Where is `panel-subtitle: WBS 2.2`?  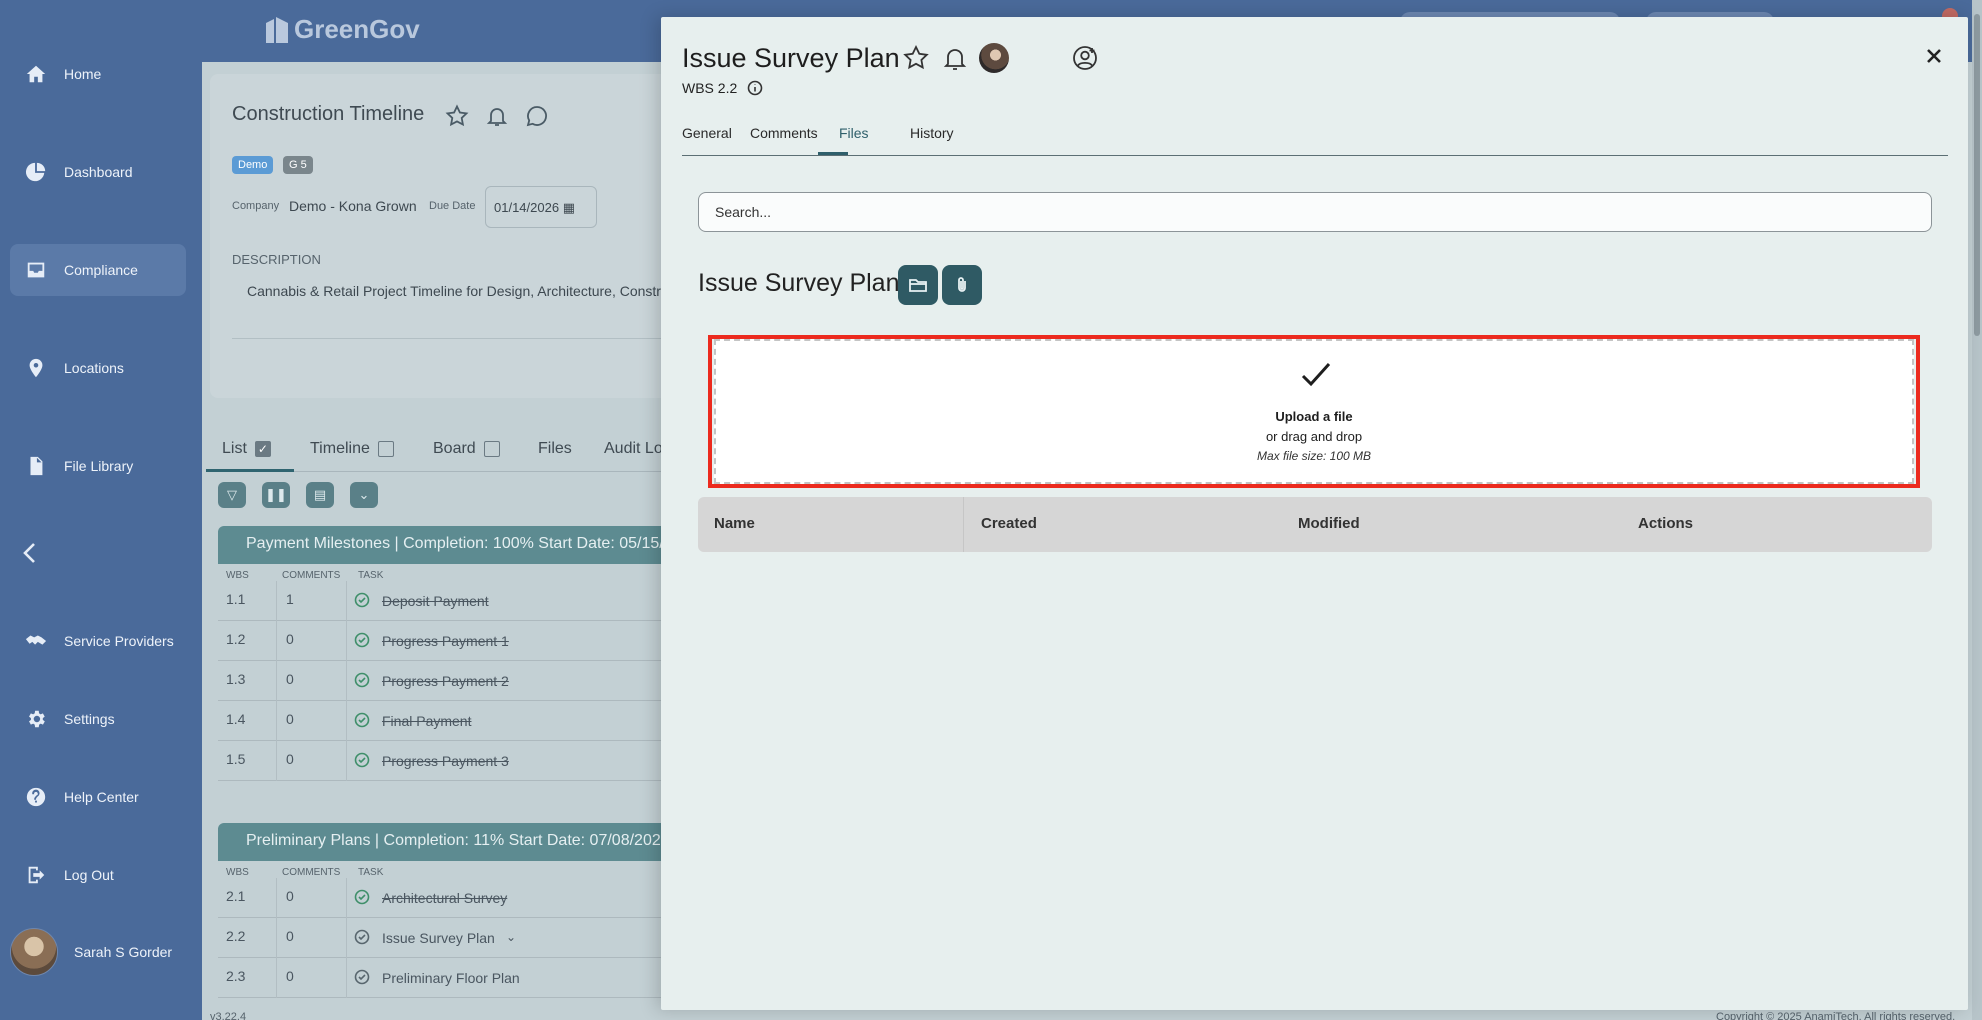 panel-subtitle: WBS 2.2 is located at coordinates (722, 88).